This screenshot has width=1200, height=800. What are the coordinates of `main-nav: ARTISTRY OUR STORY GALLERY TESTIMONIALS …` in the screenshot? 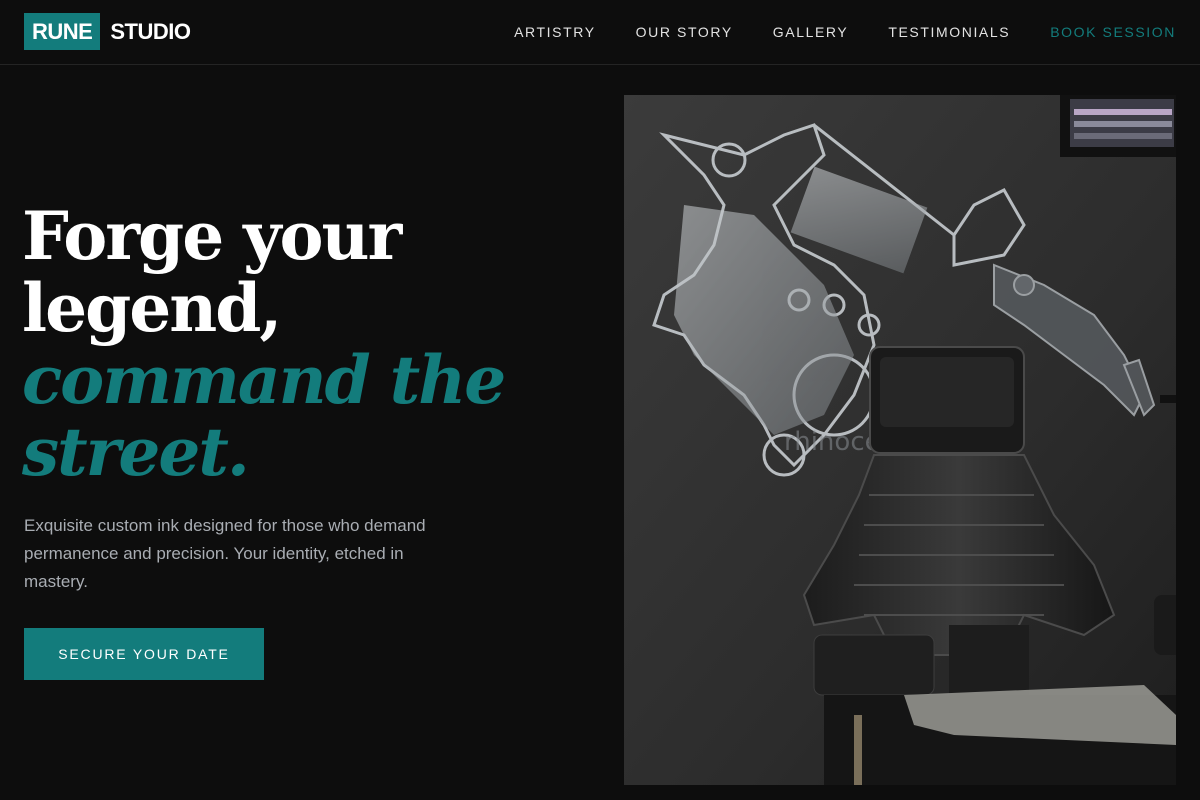 It's located at (845, 32).